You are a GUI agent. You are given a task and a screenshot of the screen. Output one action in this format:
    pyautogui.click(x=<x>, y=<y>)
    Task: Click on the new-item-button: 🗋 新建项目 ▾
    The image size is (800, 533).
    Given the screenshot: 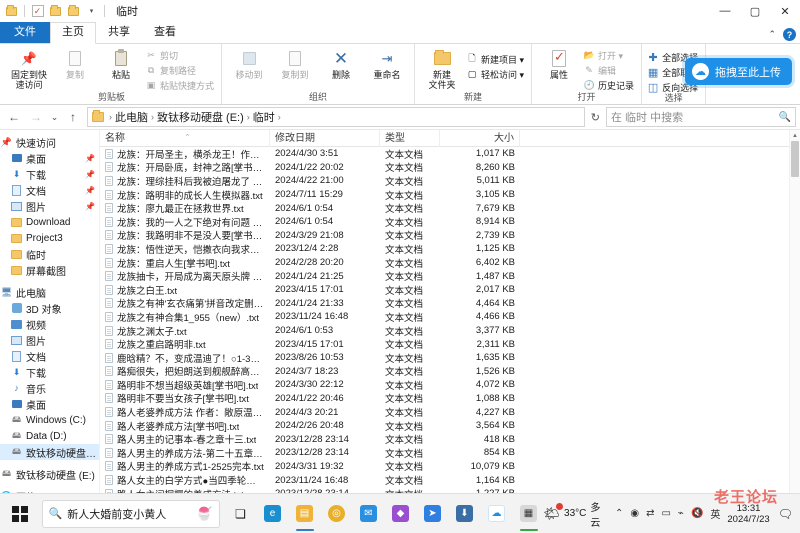 What is the action you would take?
    pyautogui.click(x=496, y=59)
    